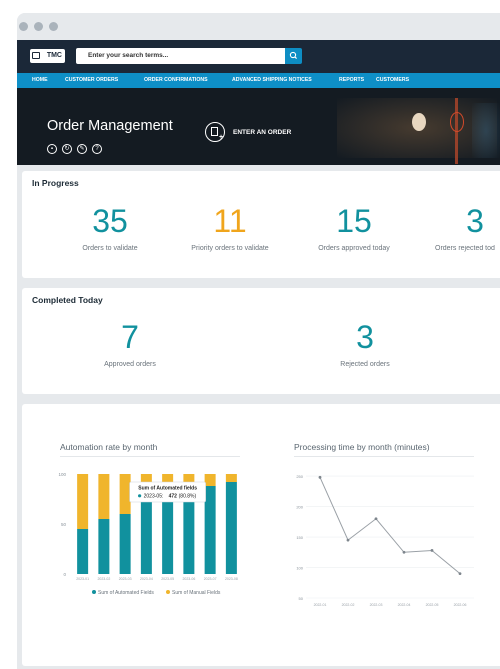  Describe the element at coordinates (36, 55) in the screenshot. I see `monitor-icon` at that location.